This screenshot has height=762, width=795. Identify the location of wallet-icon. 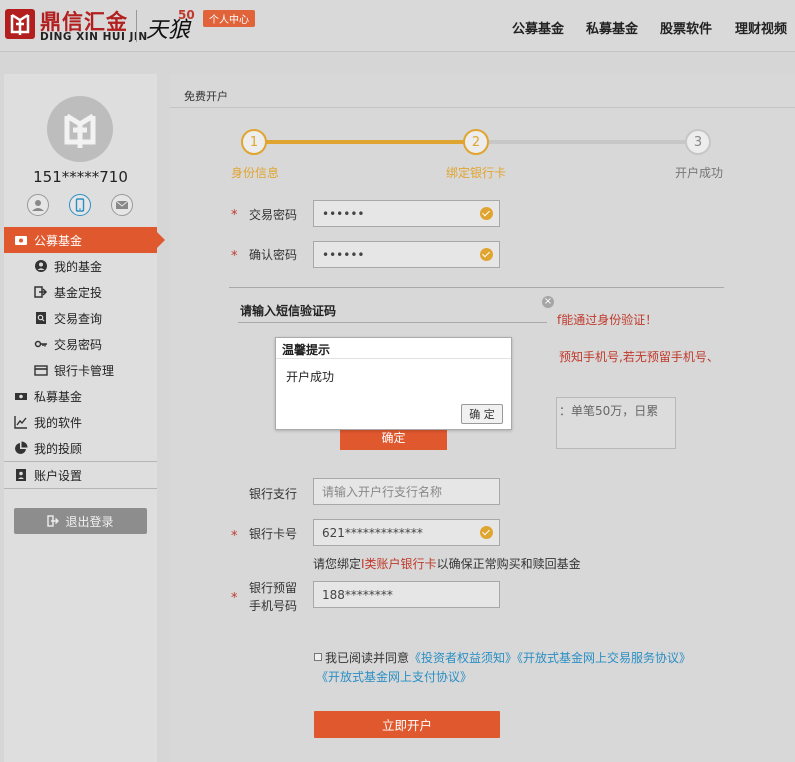
(21, 240).